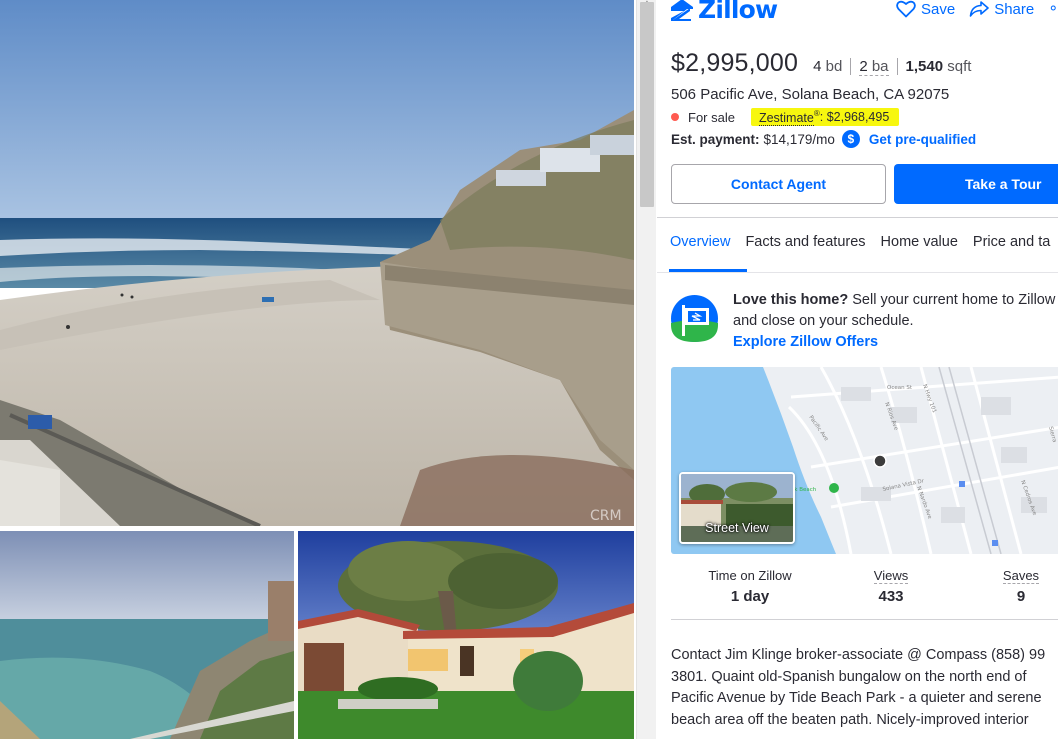 The width and height of the screenshot is (1058, 739). Describe the element at coordinates (924, 66) in the screenshot. I see `sqft-count: 1,540` at that location.